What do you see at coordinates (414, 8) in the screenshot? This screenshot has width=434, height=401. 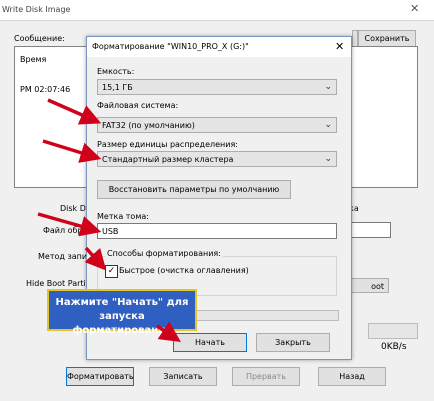 I see `background-close-icon: ✕` at bounding box center [414, 8].